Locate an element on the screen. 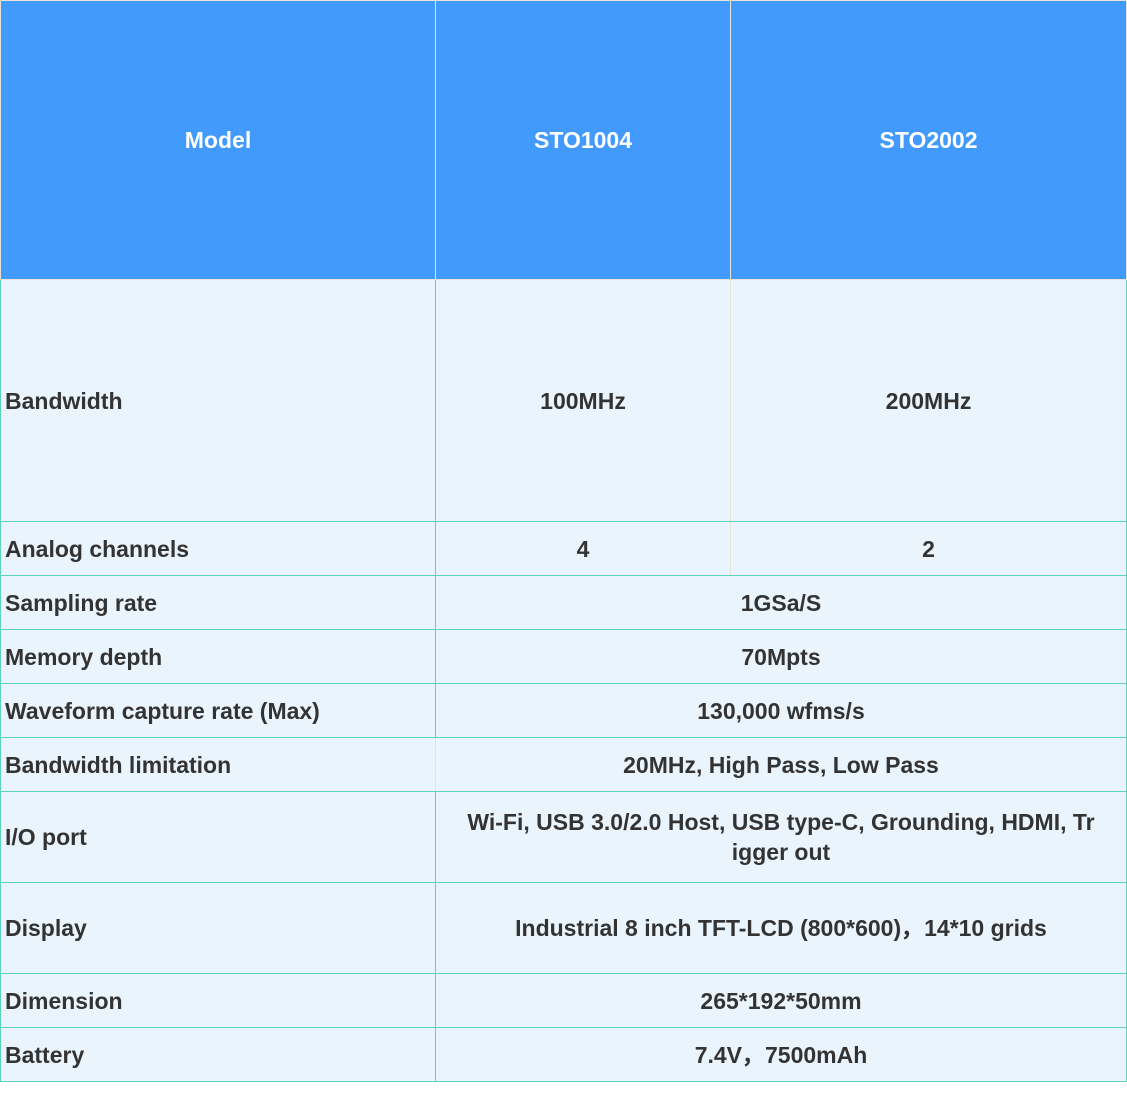  row-label: Bandwidth limitation is located at coordinates (218, 764).